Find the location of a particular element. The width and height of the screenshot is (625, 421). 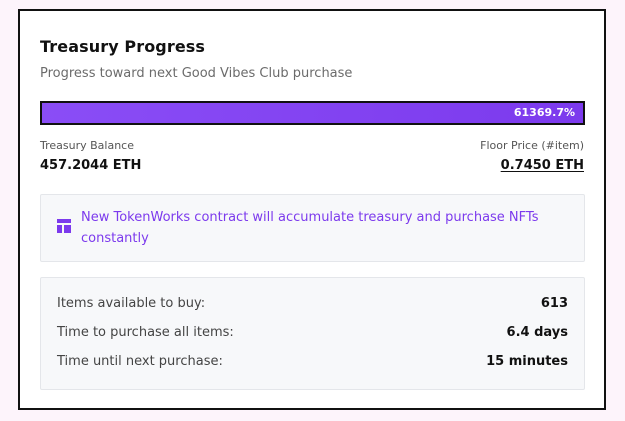

stat-value: 613 is located at coordinates (554, 303).